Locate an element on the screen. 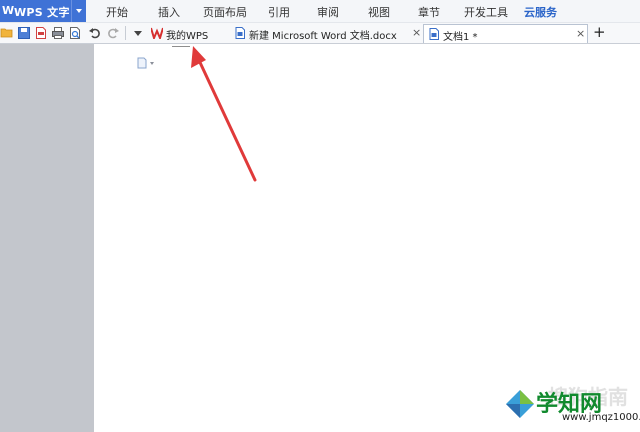 The width and height of the screenshot is (640, 432). site-brand-logo: 学知网 www.jmqz1000.com is located at coordinates (572, 404).